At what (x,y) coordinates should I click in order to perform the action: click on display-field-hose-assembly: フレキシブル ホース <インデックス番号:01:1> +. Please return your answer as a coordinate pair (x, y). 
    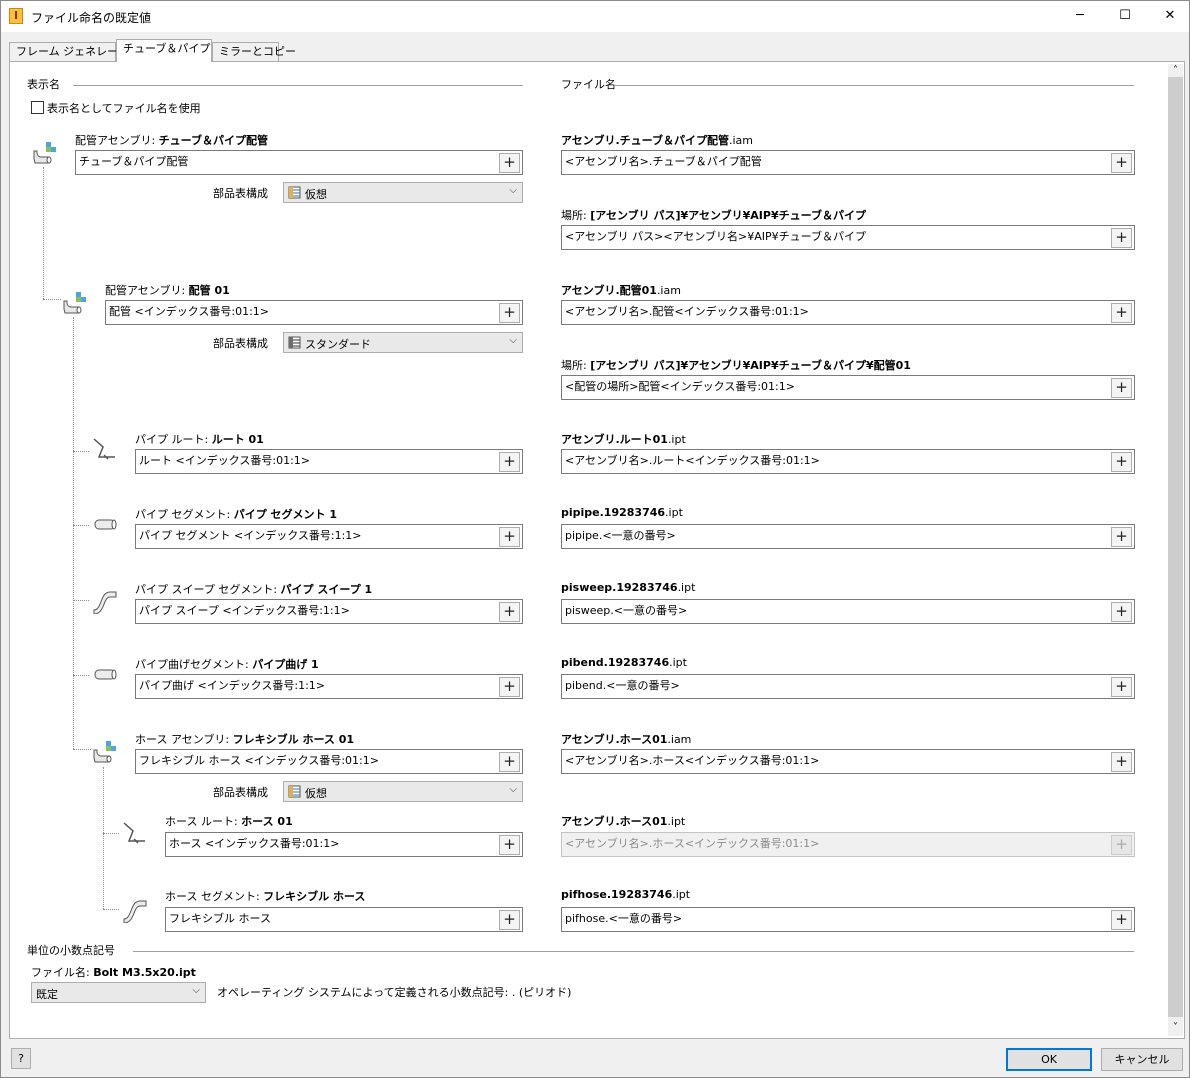
    Looking at the image, I should click on (329, 761).